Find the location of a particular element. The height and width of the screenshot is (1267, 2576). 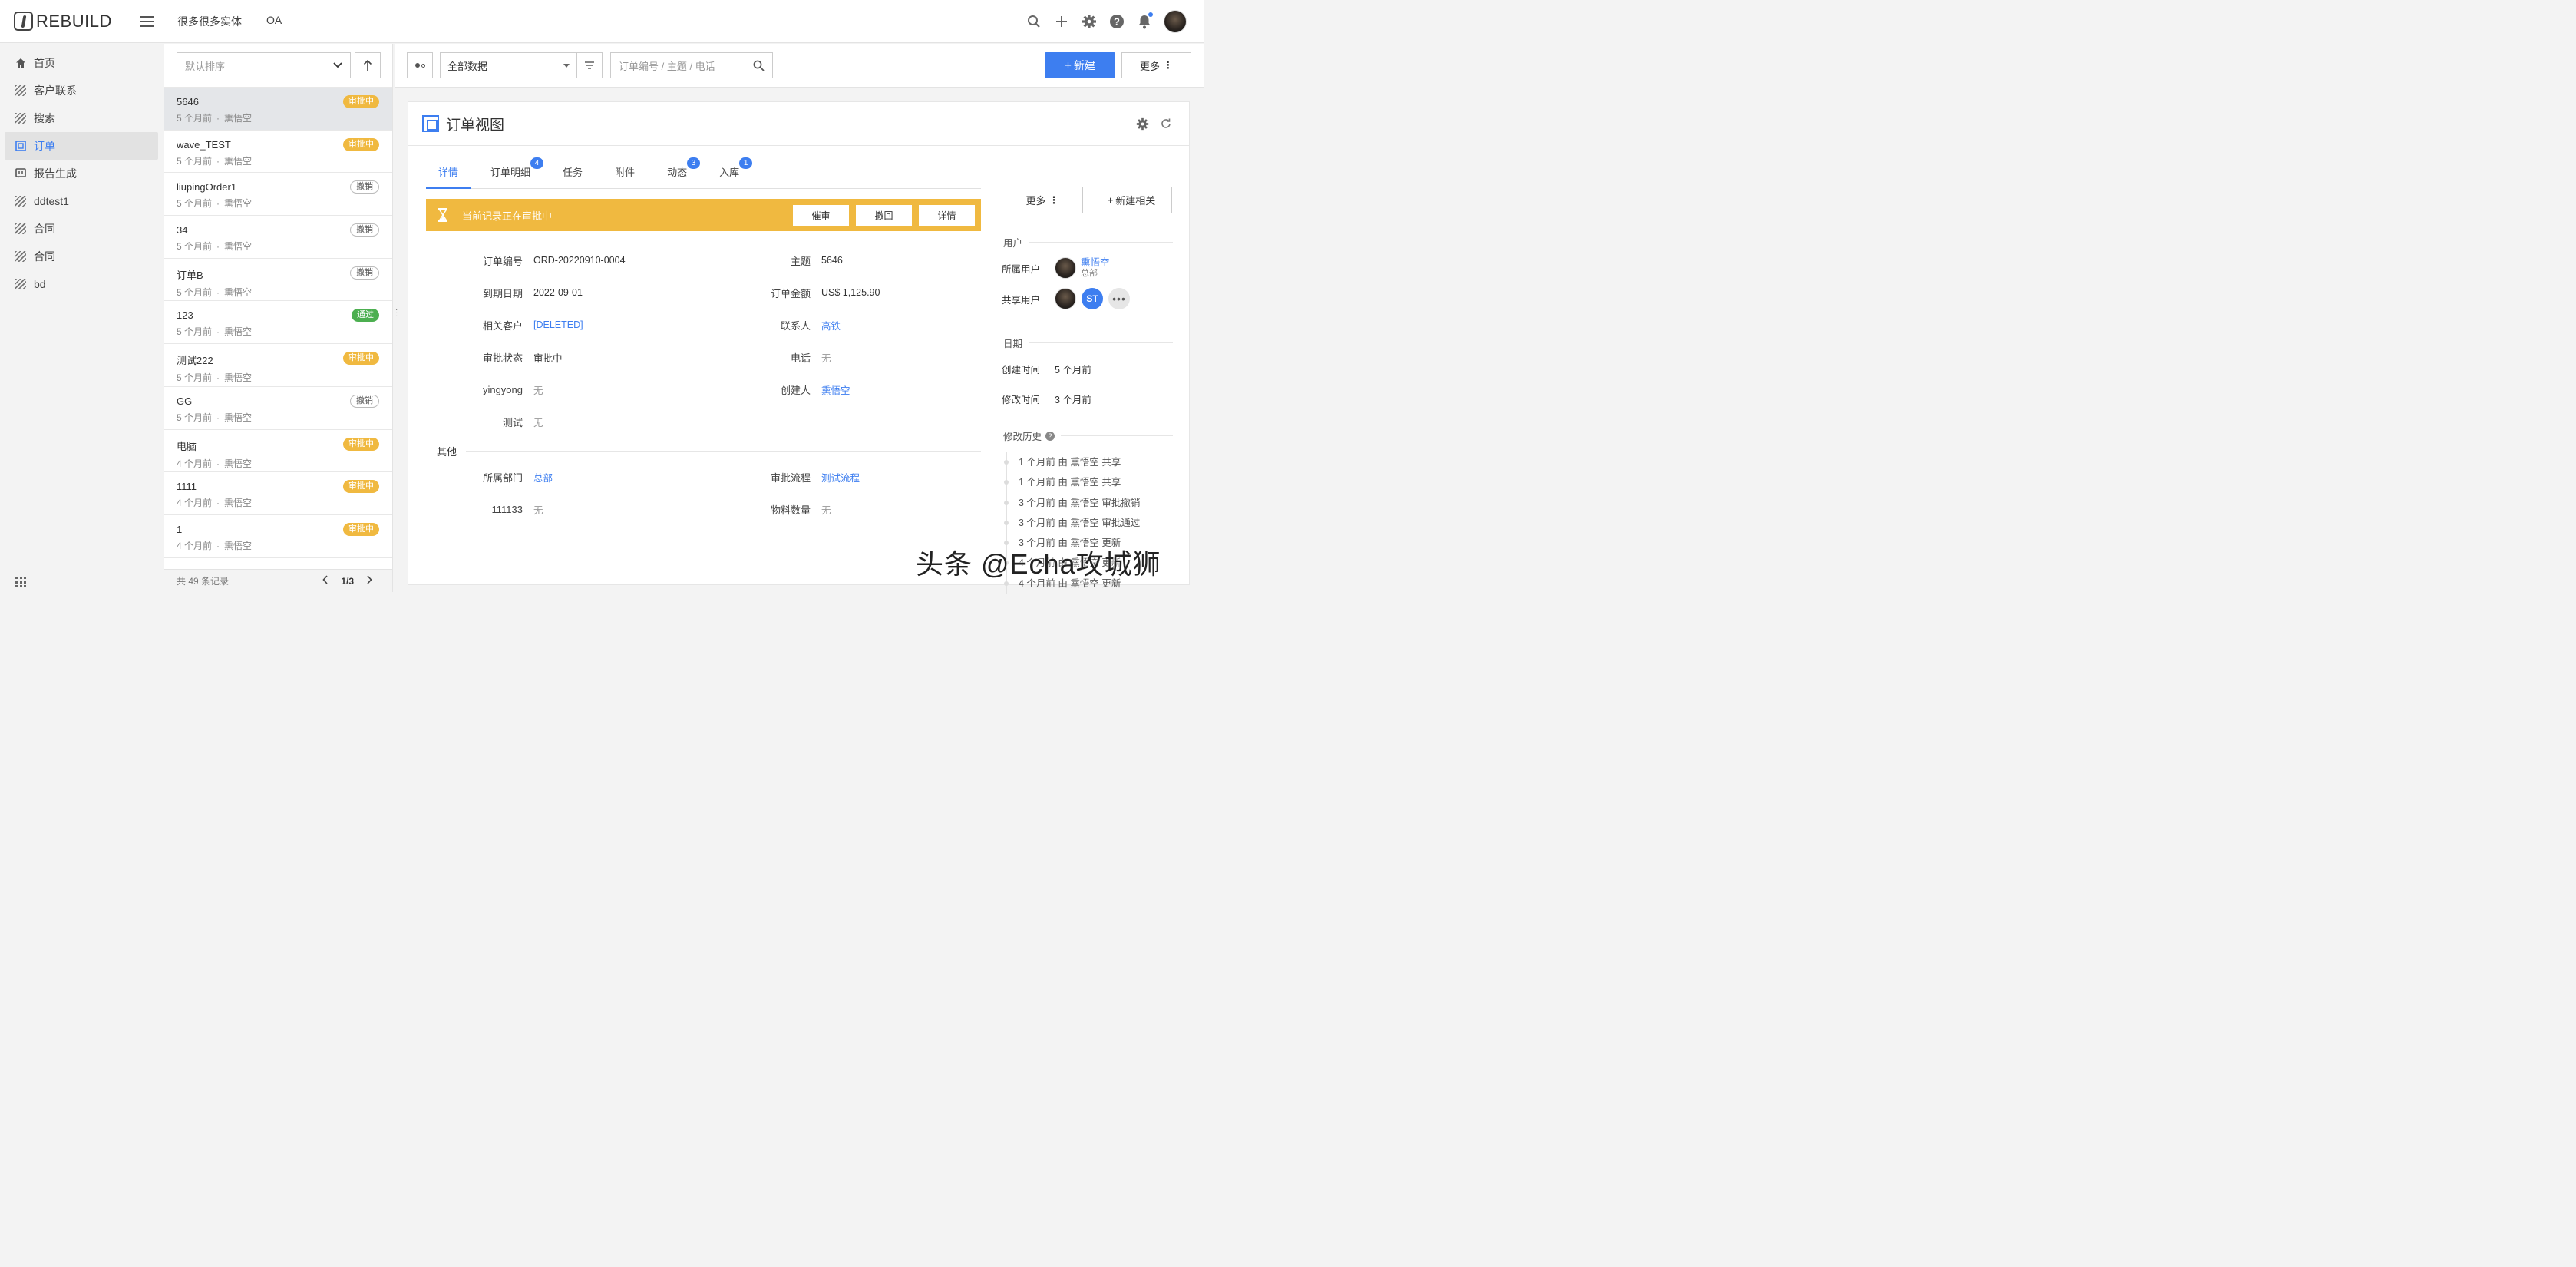

yingyong-value: 无 is located at coordinates (538, 390).